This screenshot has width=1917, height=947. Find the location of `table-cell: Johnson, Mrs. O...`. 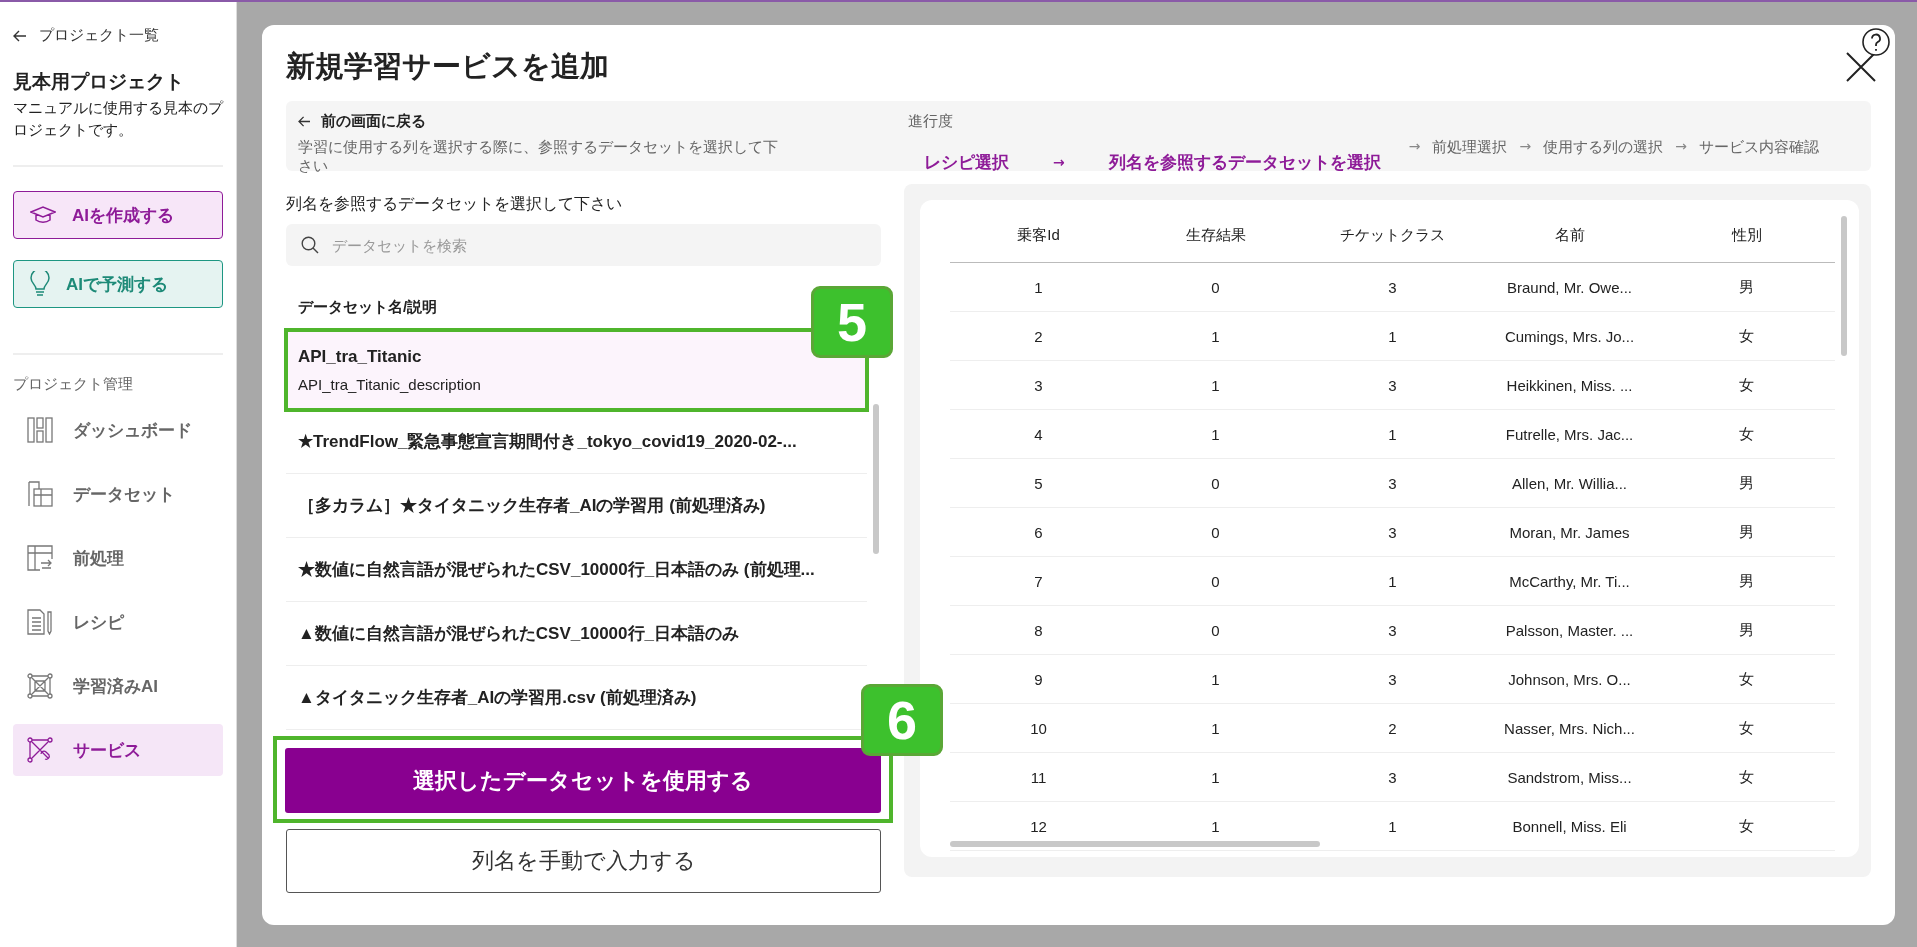

table-cell: Johnson, Mrs. O... is located at coordinates (1569, 679).